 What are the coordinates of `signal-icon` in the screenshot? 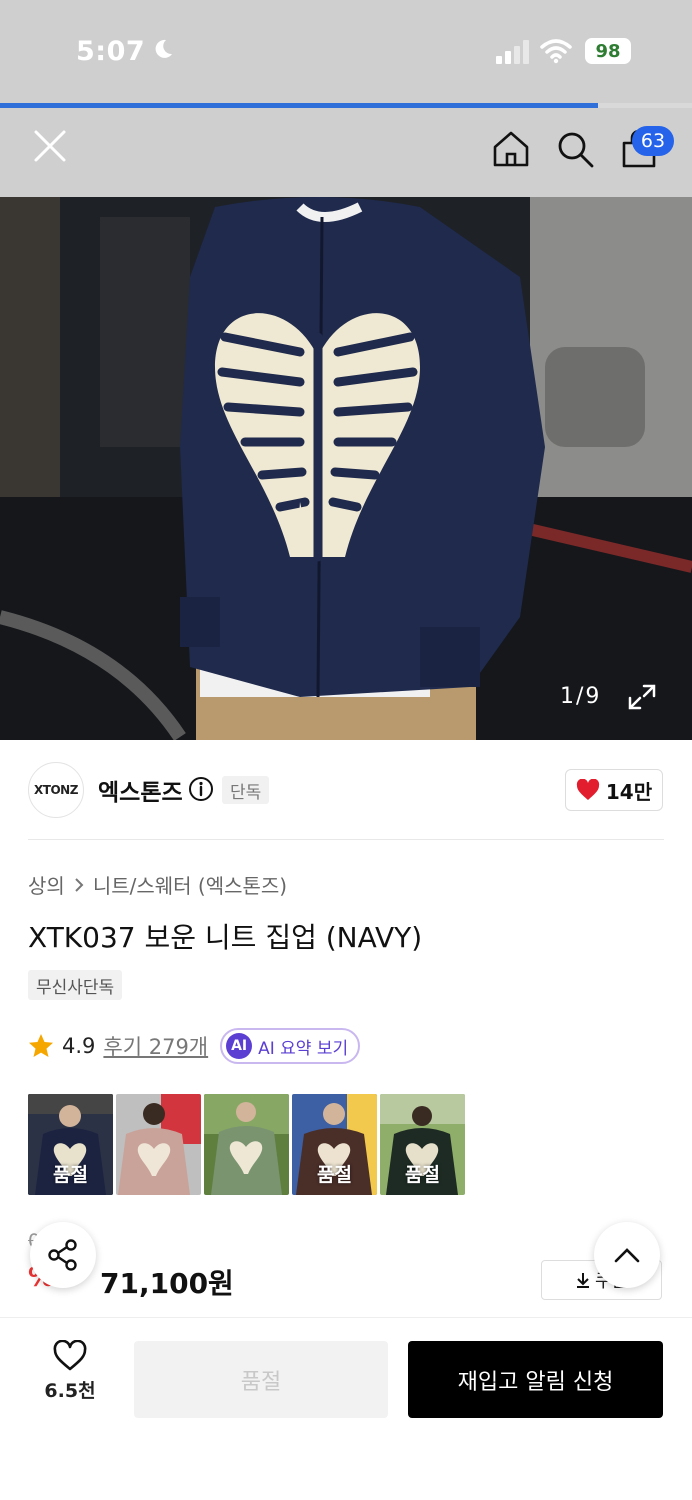 It's located at (512, 52).